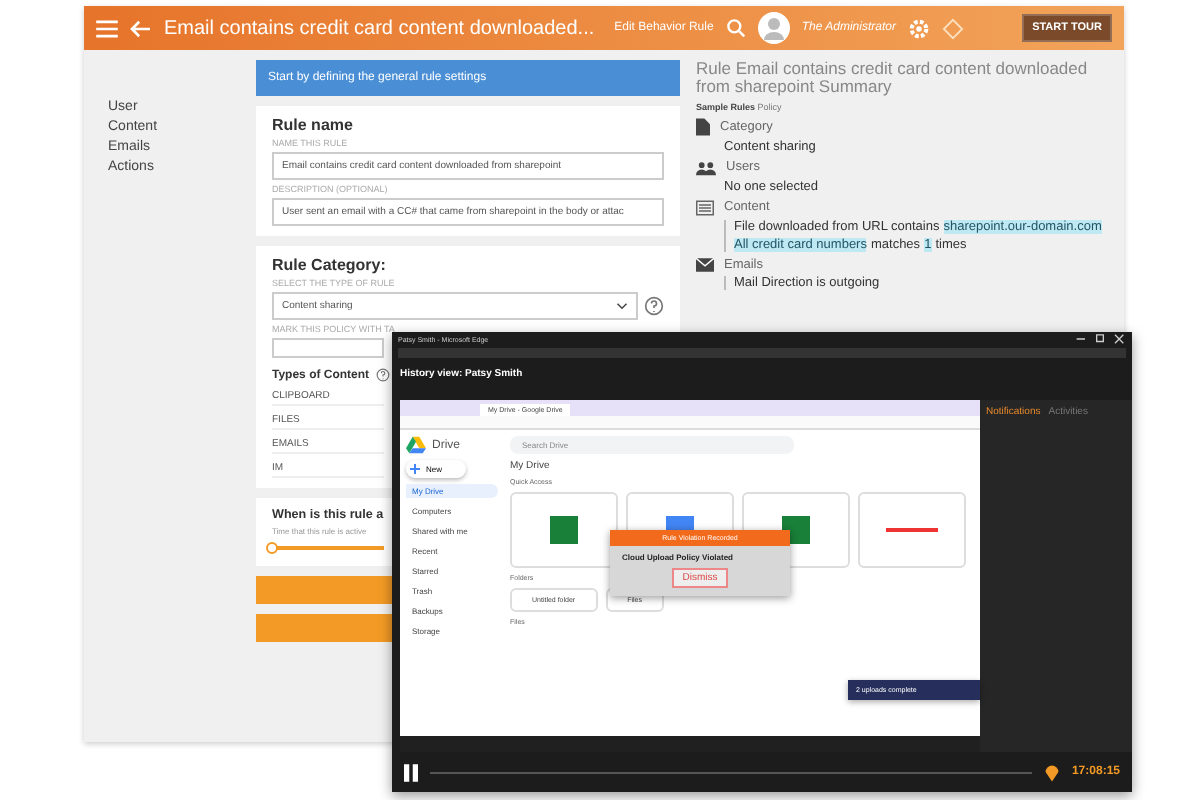 The width and height of the screenshot is (1200, 800). I want to click on diamond-icon, so click(952, 28).